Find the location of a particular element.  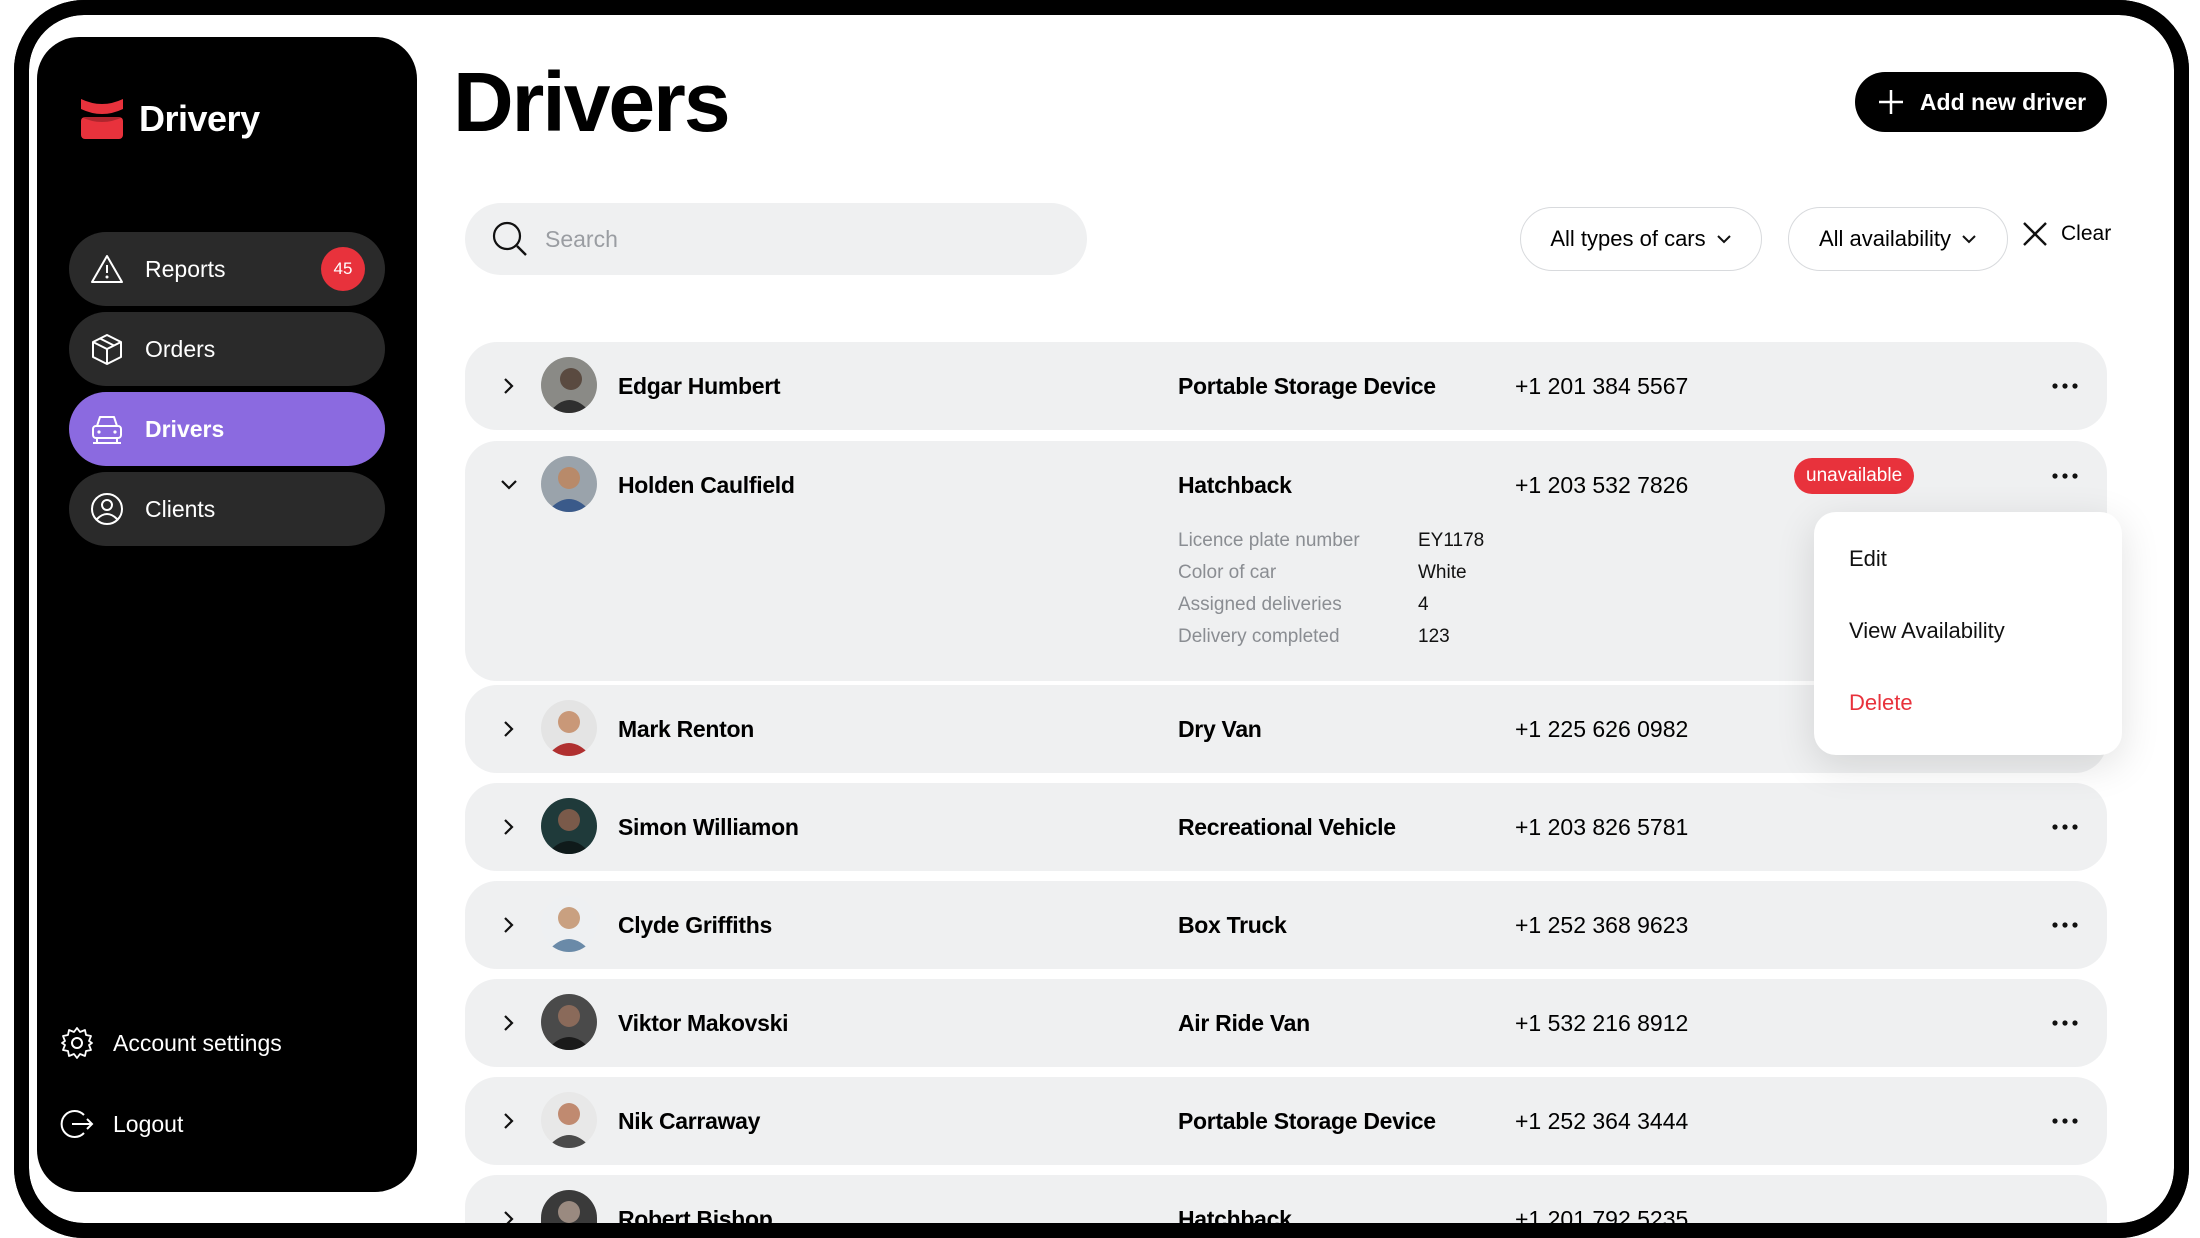

brand-name: Drivery is located at coordinates (199, 118).